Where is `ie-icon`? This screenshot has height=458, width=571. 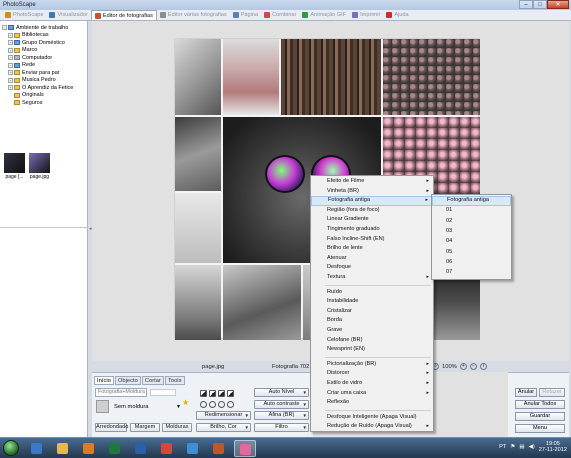
ie-icon is located at coordinates (37, 448).